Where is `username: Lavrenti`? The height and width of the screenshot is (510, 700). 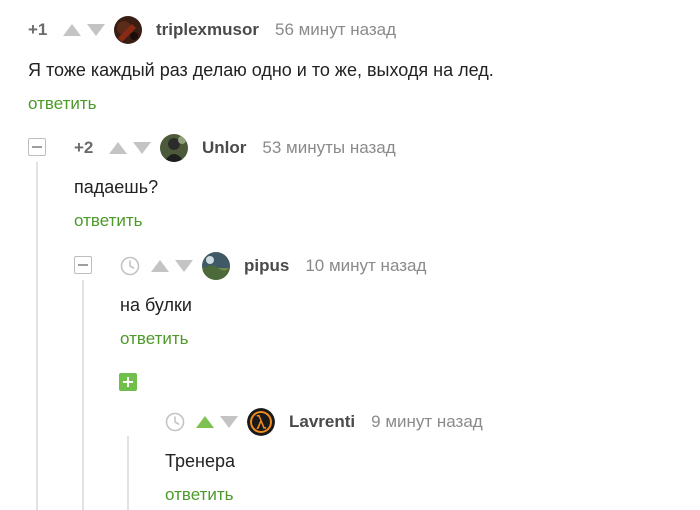 username: Lavrenti is located at coordinates (322, 422).